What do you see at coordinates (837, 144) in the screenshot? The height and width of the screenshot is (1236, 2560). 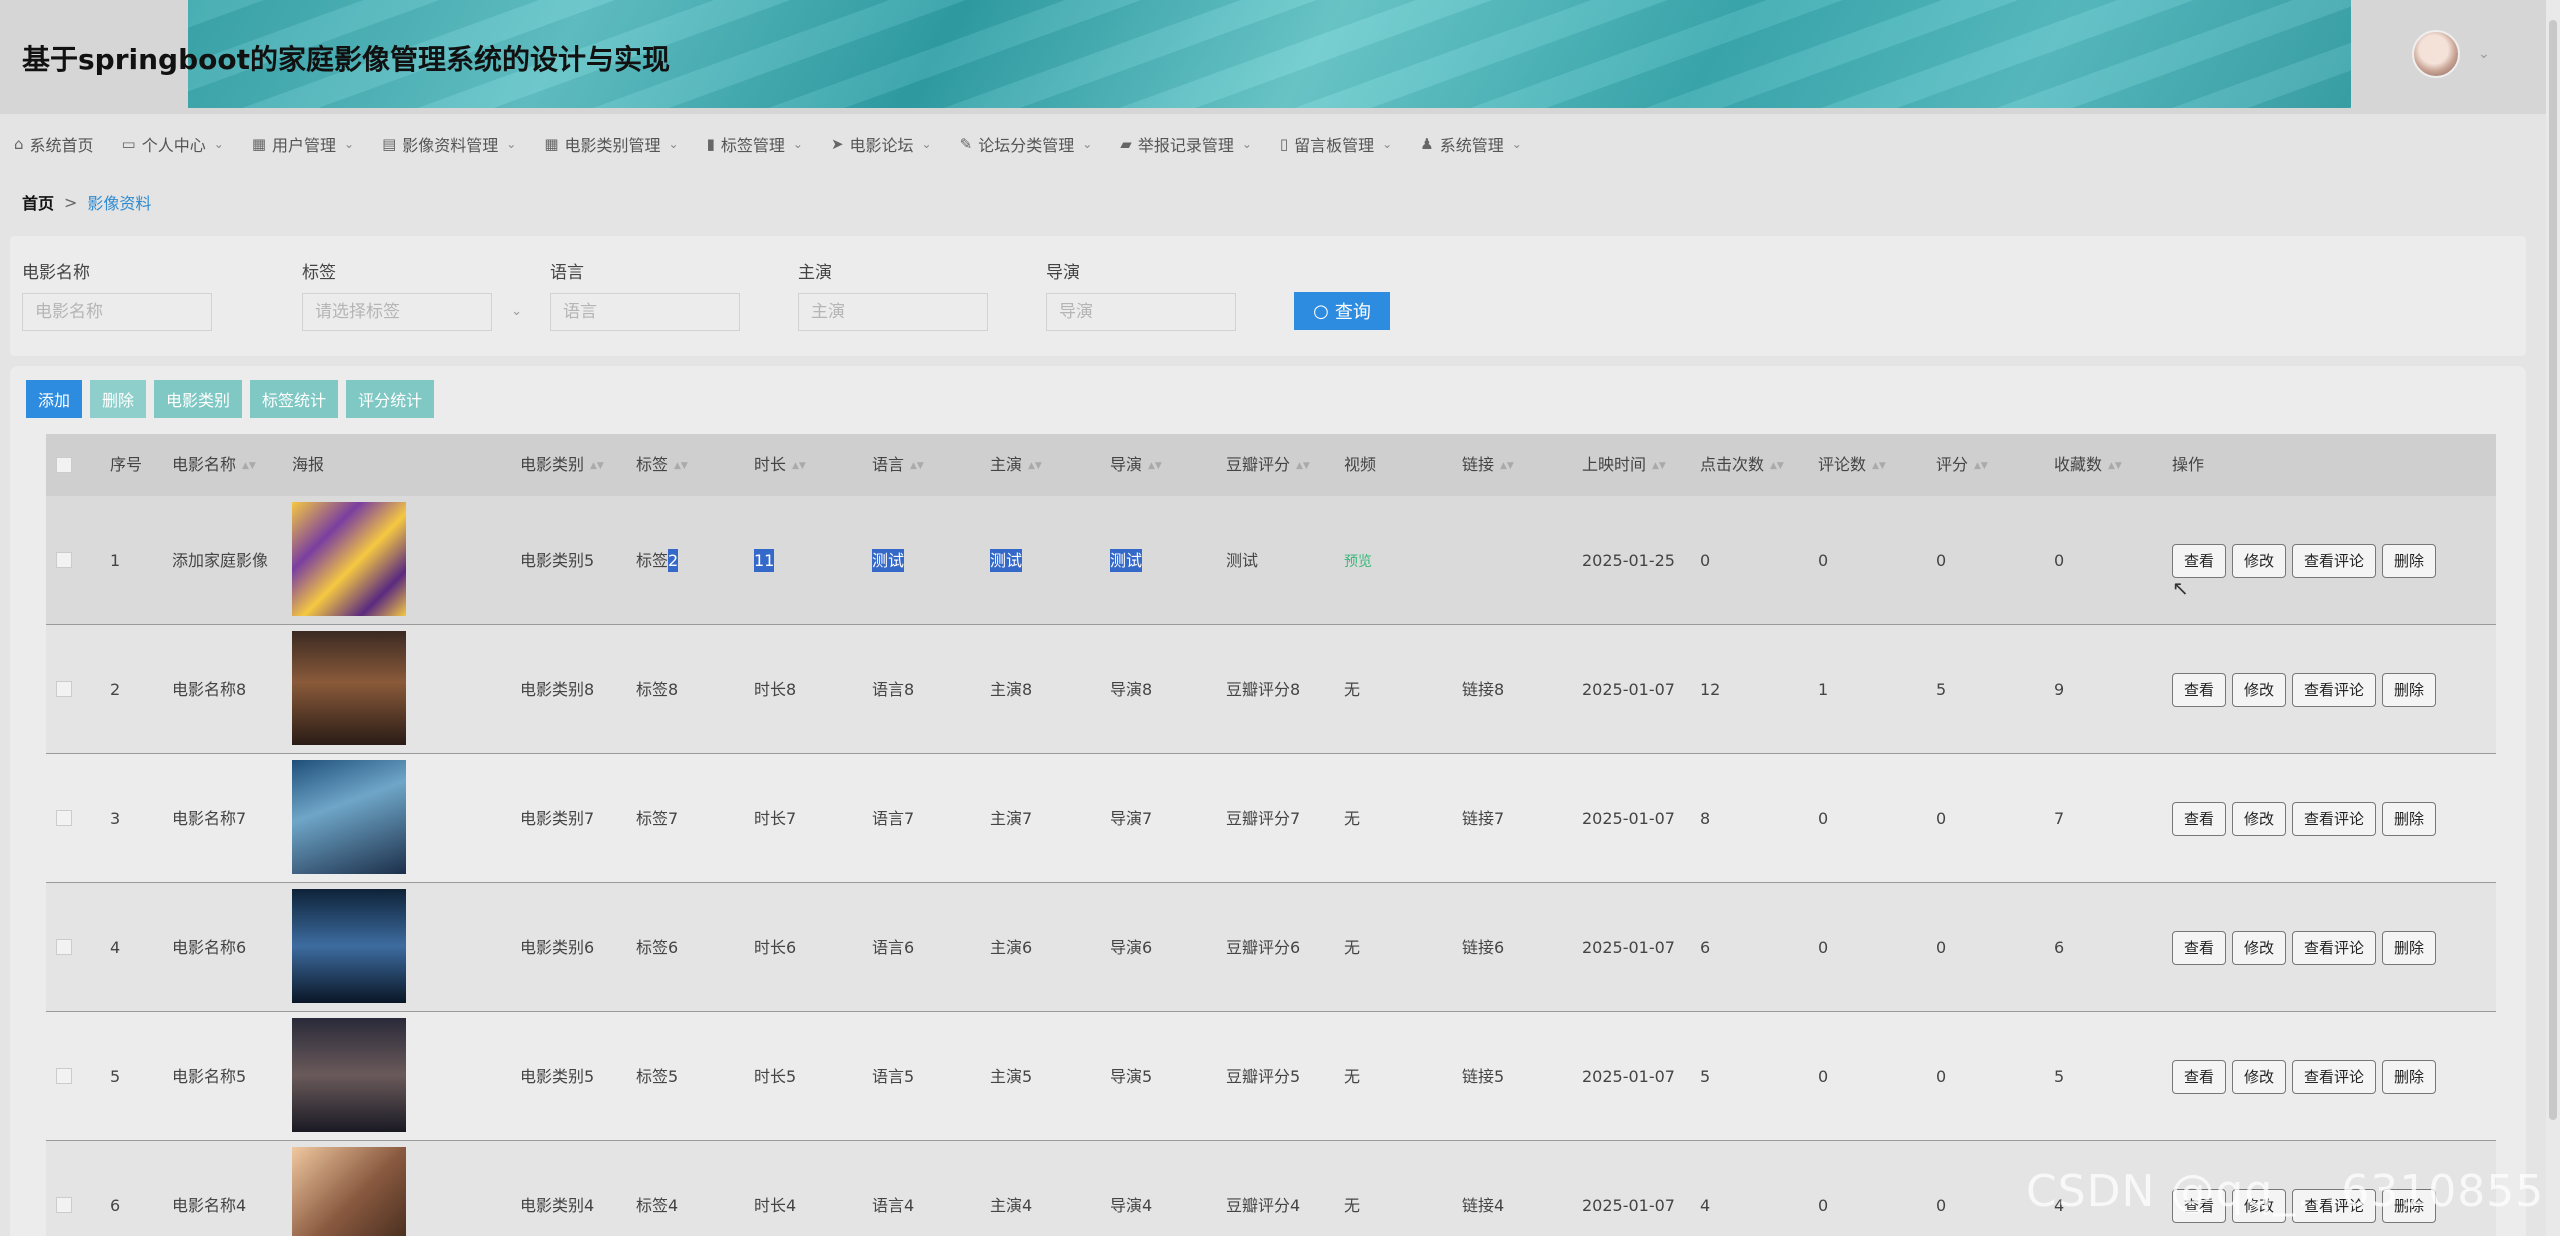 I see `nav-icon: ➤` at bounding box center [837, 144].